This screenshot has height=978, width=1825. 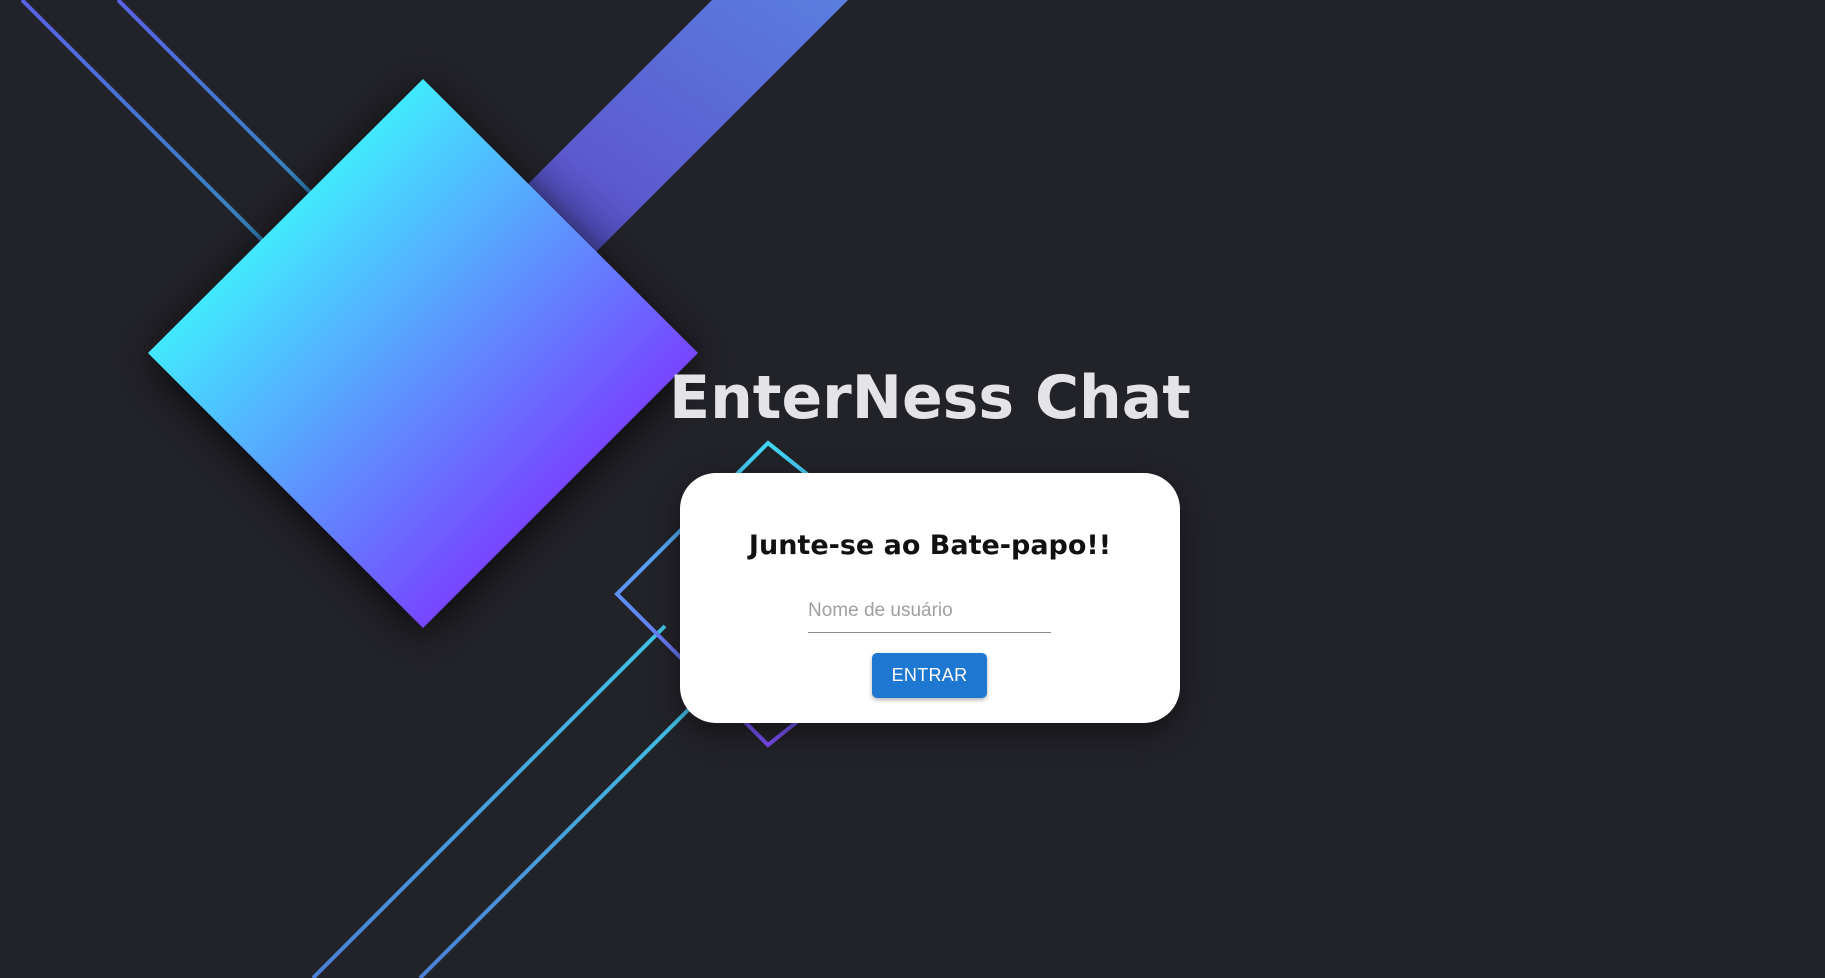 I want to click on enter-button: ENTRAR, so click(x=929, y=675).